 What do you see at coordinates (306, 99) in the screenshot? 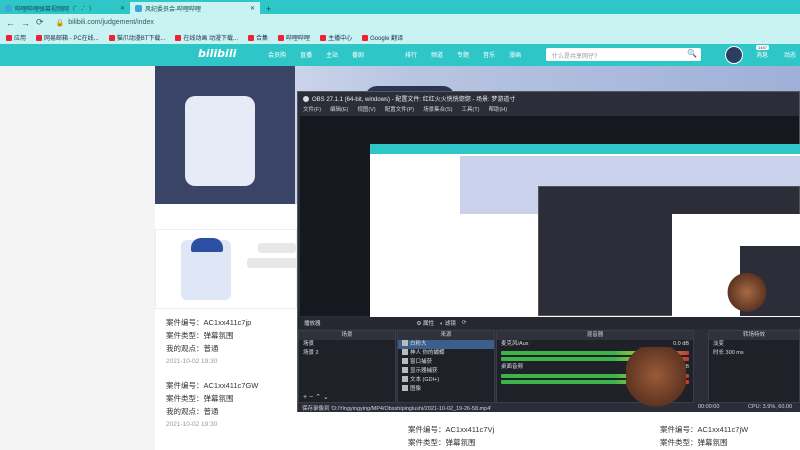
I see `obs-logo-icon` at bounding box center [306, 99].